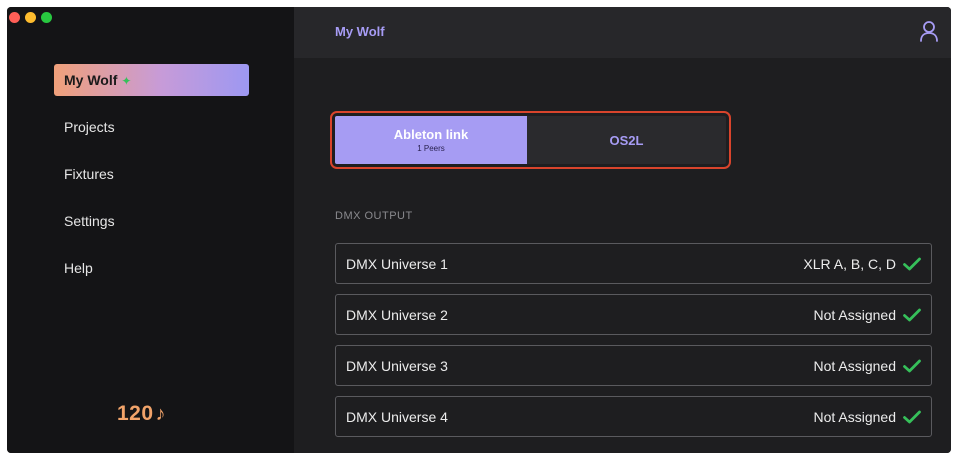 This screenshot has width=959, height=463. Describe the element at coordinates (151, 80) in the screenshot. I see `sidebar-item-my-wolf: My Wolf ✦` at that location.